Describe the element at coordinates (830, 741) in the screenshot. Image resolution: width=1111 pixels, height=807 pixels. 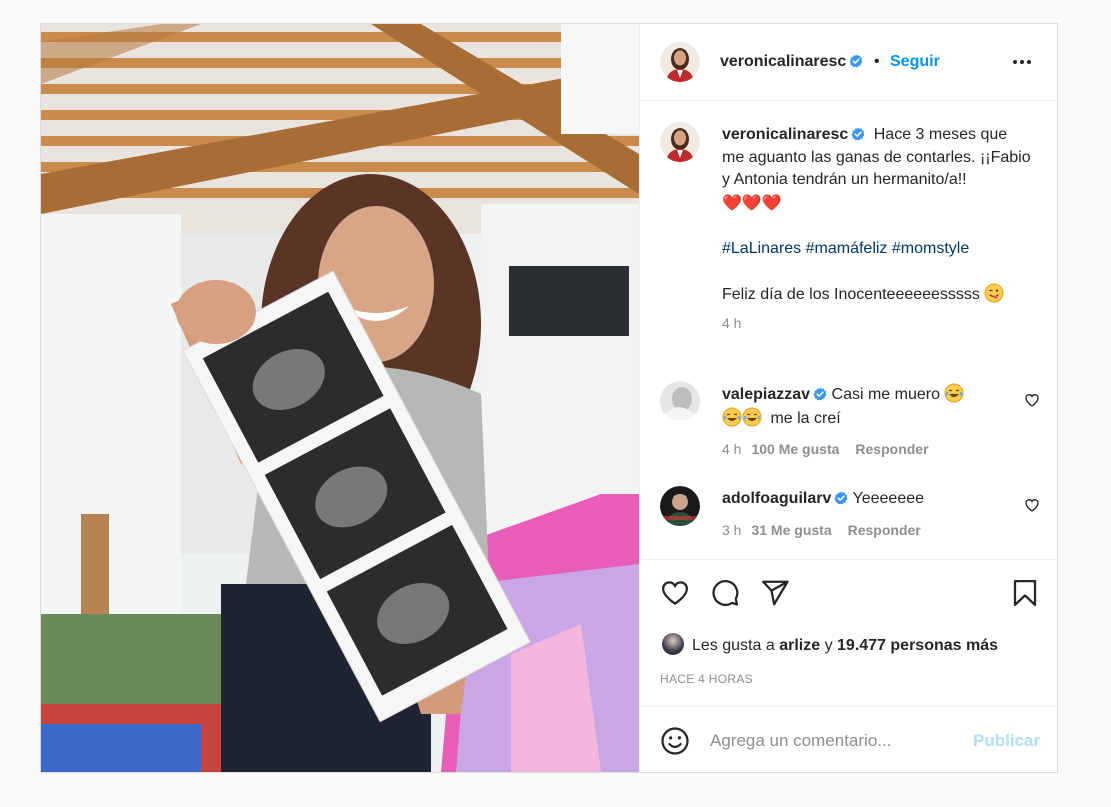
I see `comment-input` at that location.